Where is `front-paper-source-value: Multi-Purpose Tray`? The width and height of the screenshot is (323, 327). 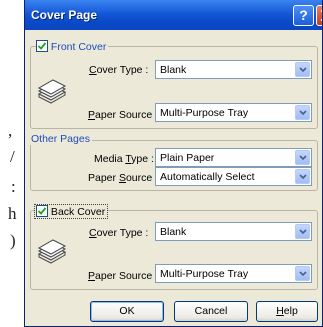
front-paper-source-value: Multi-Purpose Tray is located at coordinates (204, 113).